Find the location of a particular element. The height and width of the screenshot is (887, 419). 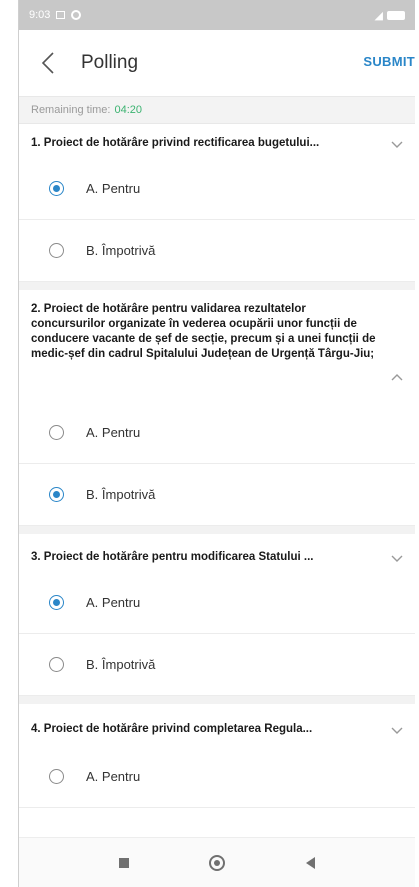

remaining-time-label: Remaining time: is located at coordinates (71, 110).